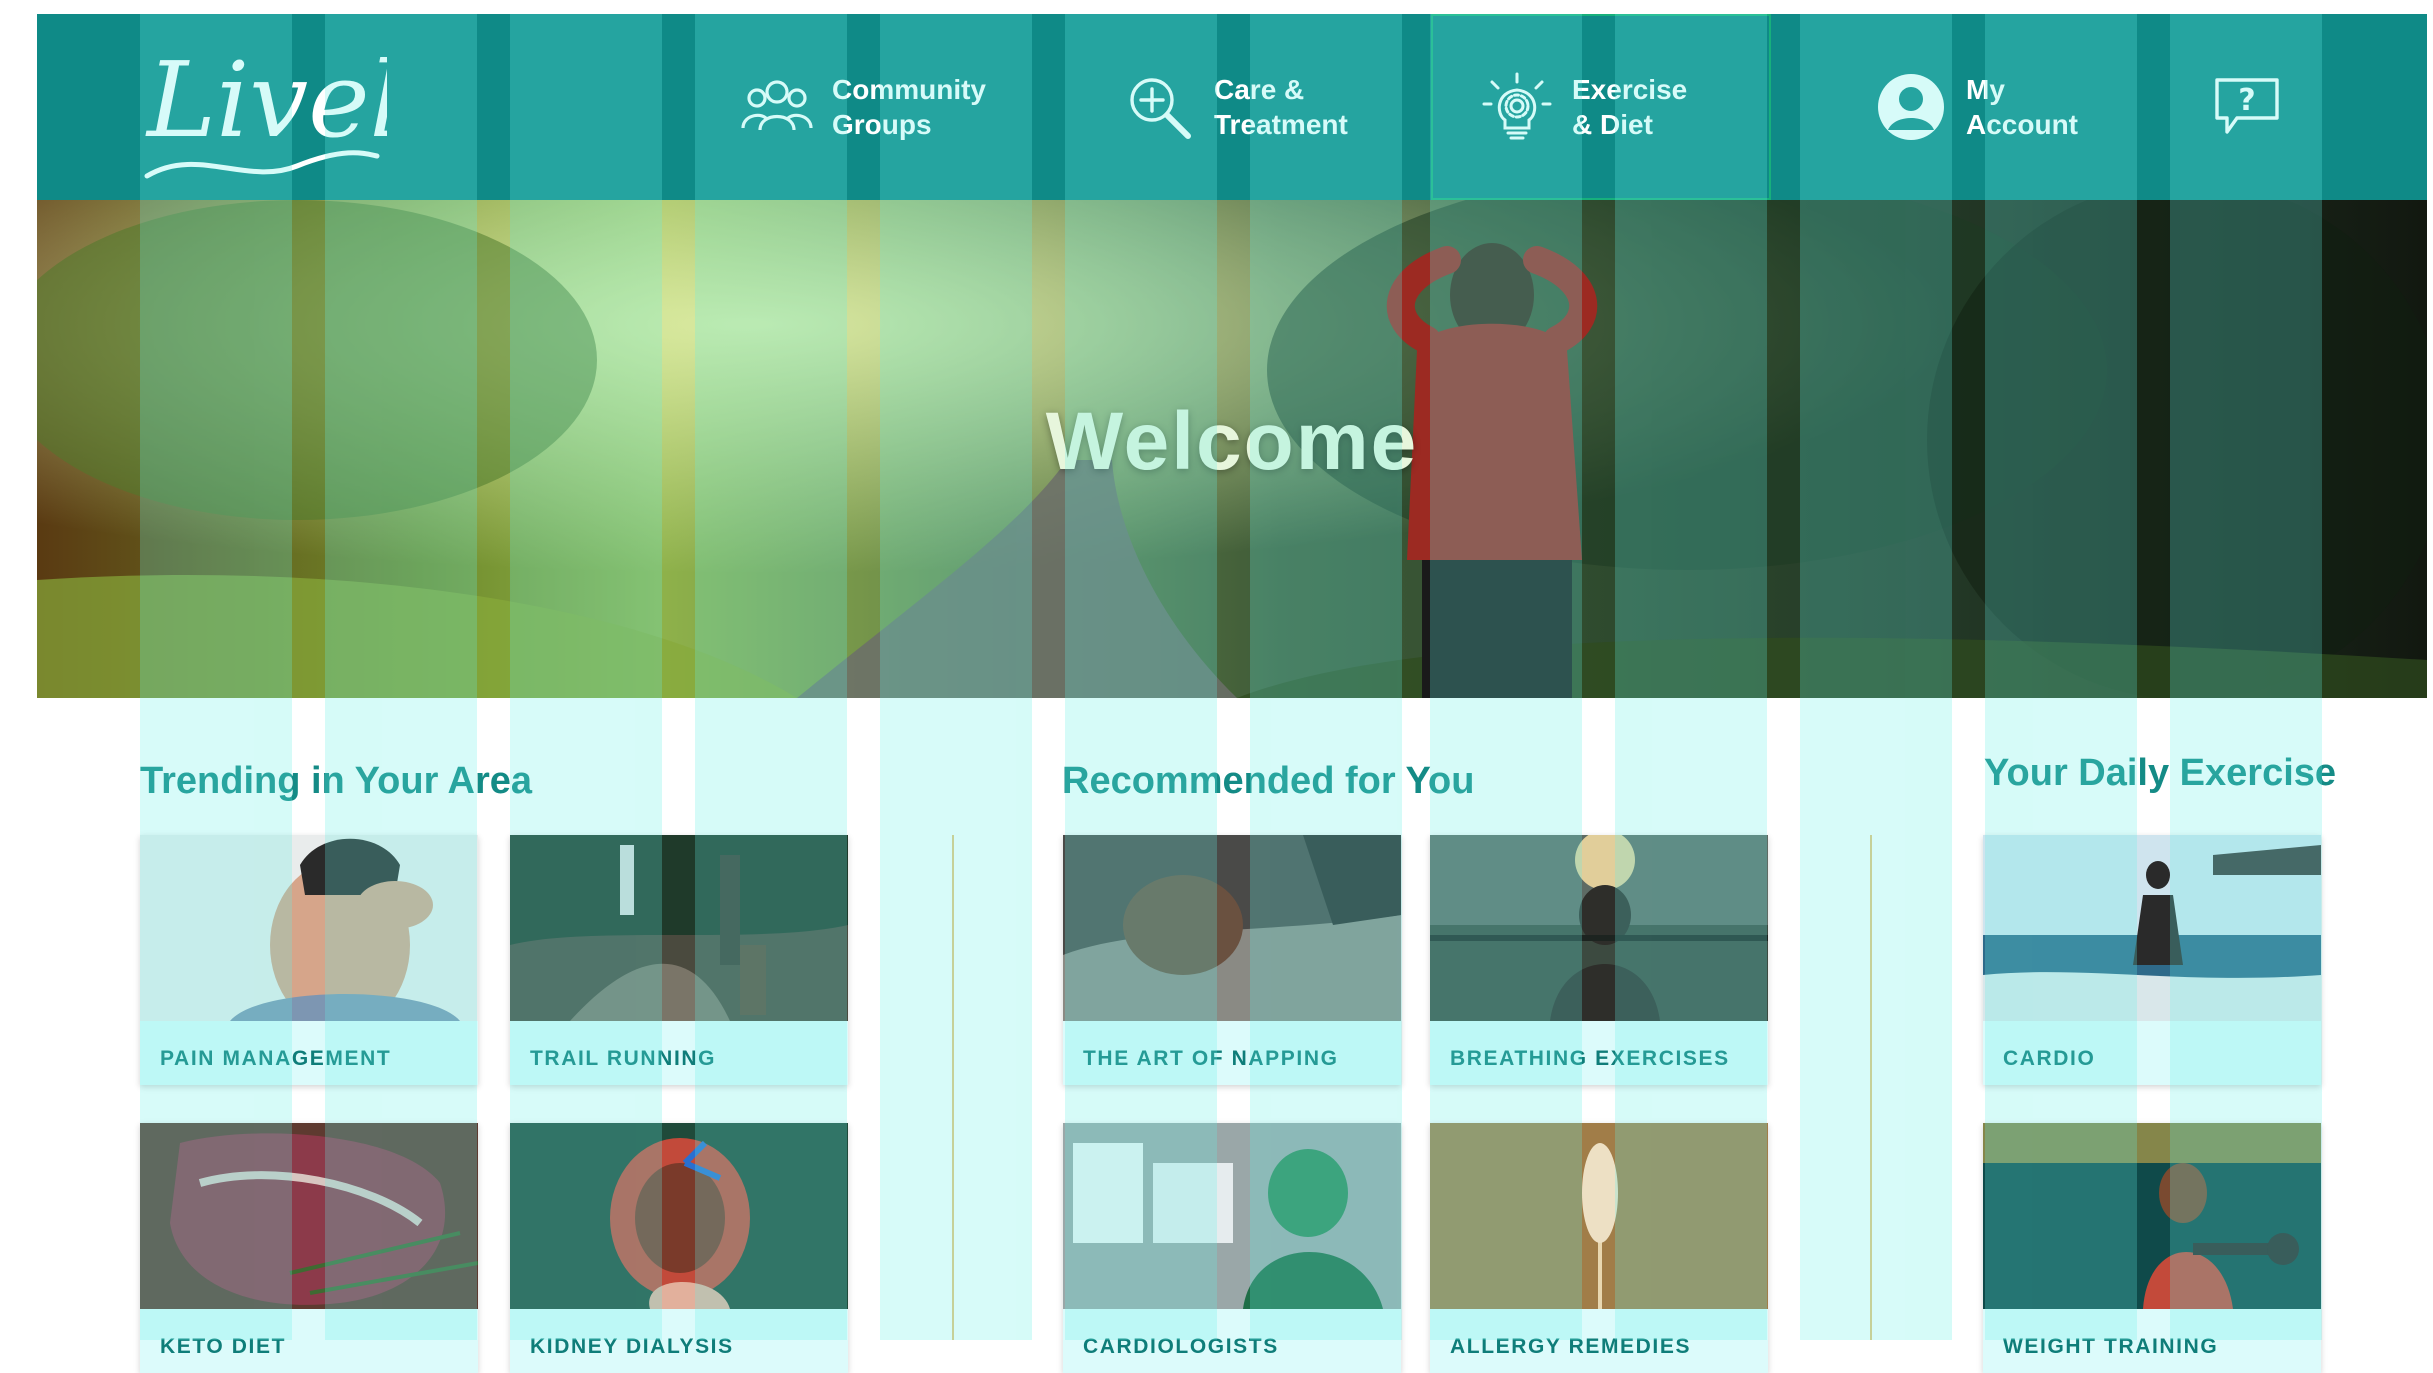  I want to click on card-label: CARDIO, so click(2049, 1058).